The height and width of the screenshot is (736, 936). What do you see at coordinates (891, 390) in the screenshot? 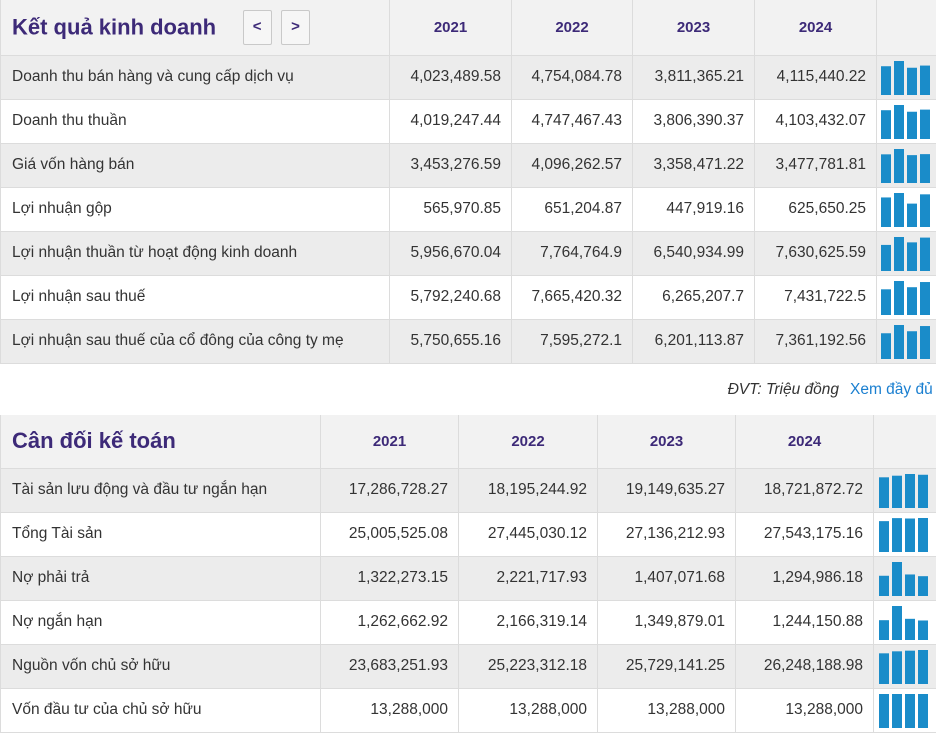
I see `view-full-link: Xem đầy đủ` at bounding box center [891, 390].